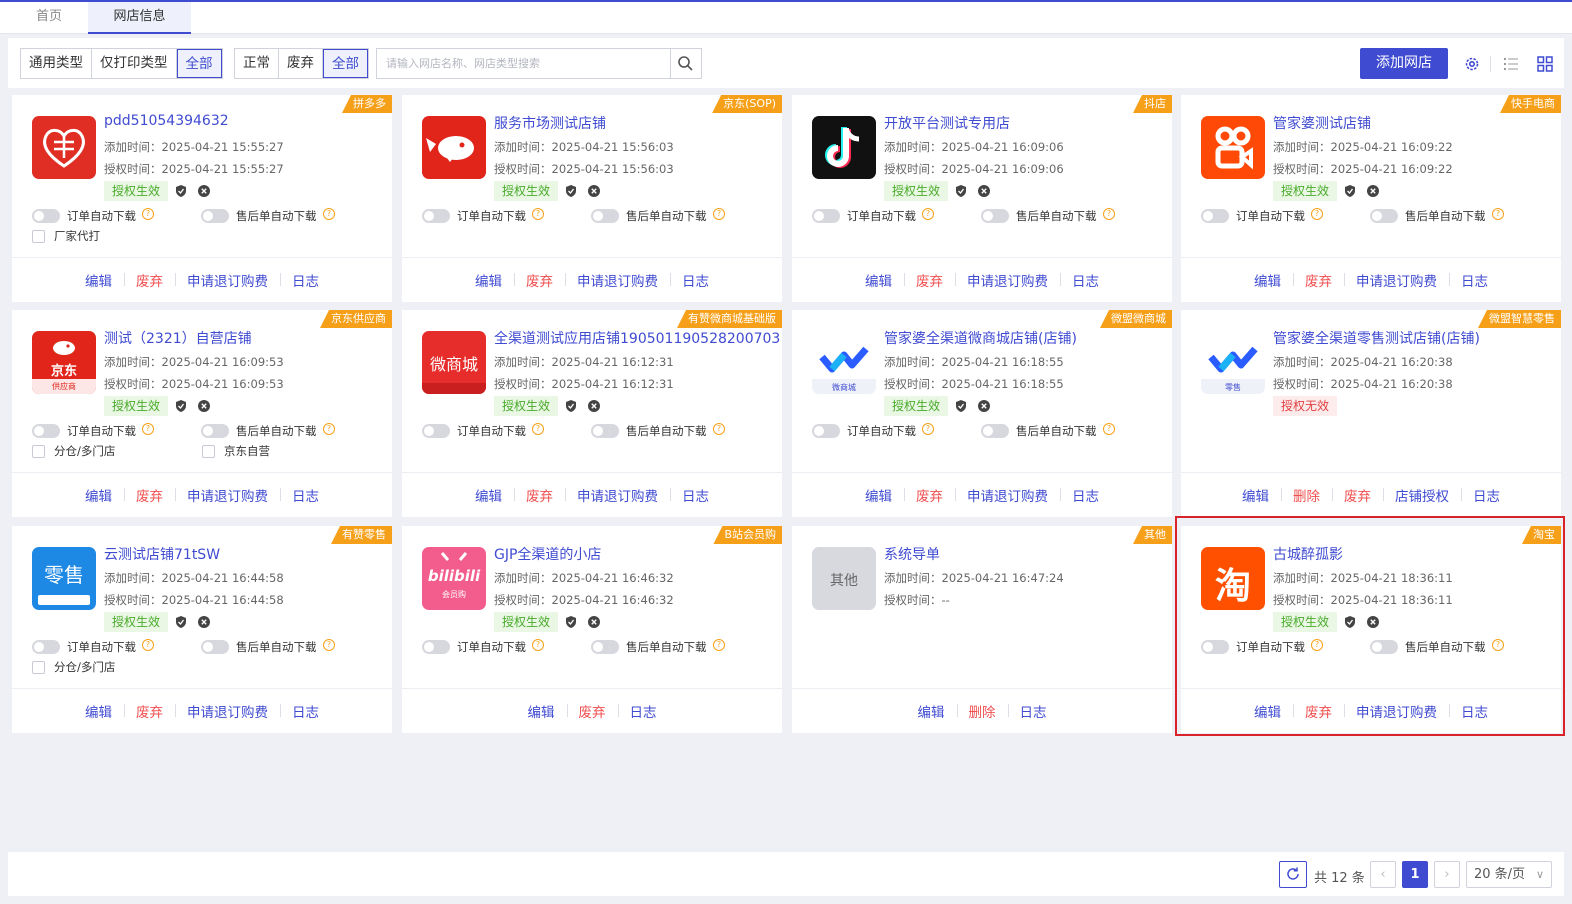 The width and height of the screenshot is (1572, 904). Describe the element at coordinates (947, 123) in the screenshot. I see `shop-name: 开放平台测试专用店` at that location.